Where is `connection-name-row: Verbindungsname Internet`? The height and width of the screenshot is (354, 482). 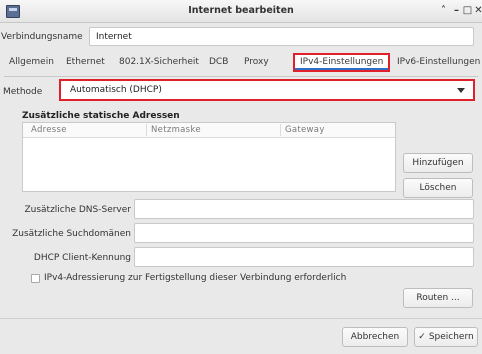
connection-name-row: Verbindungsname Internet is located at coordinates (241, 37).